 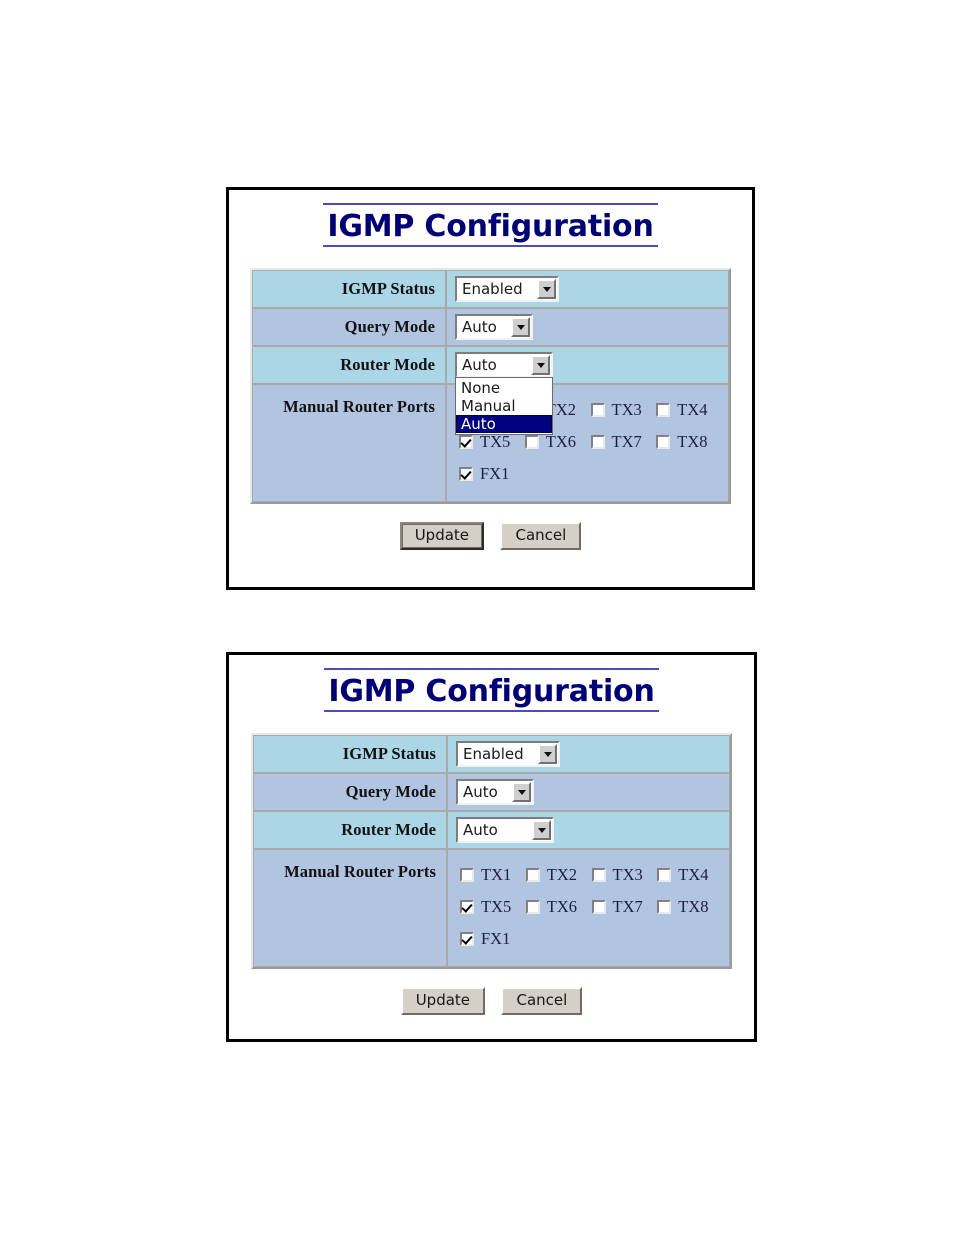 I want to click on port-label: TX4, so click(x=692, y=409).